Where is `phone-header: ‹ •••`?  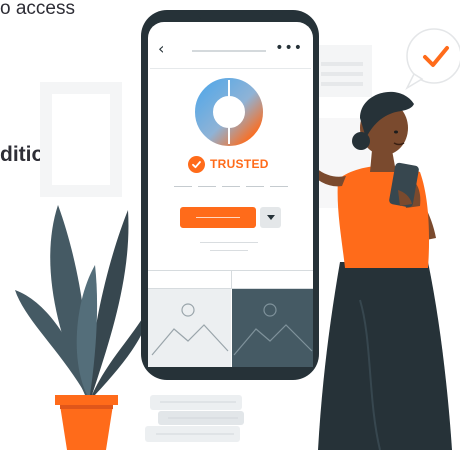 phone-header: ‹ ••• is located at coordinates (230, 52).